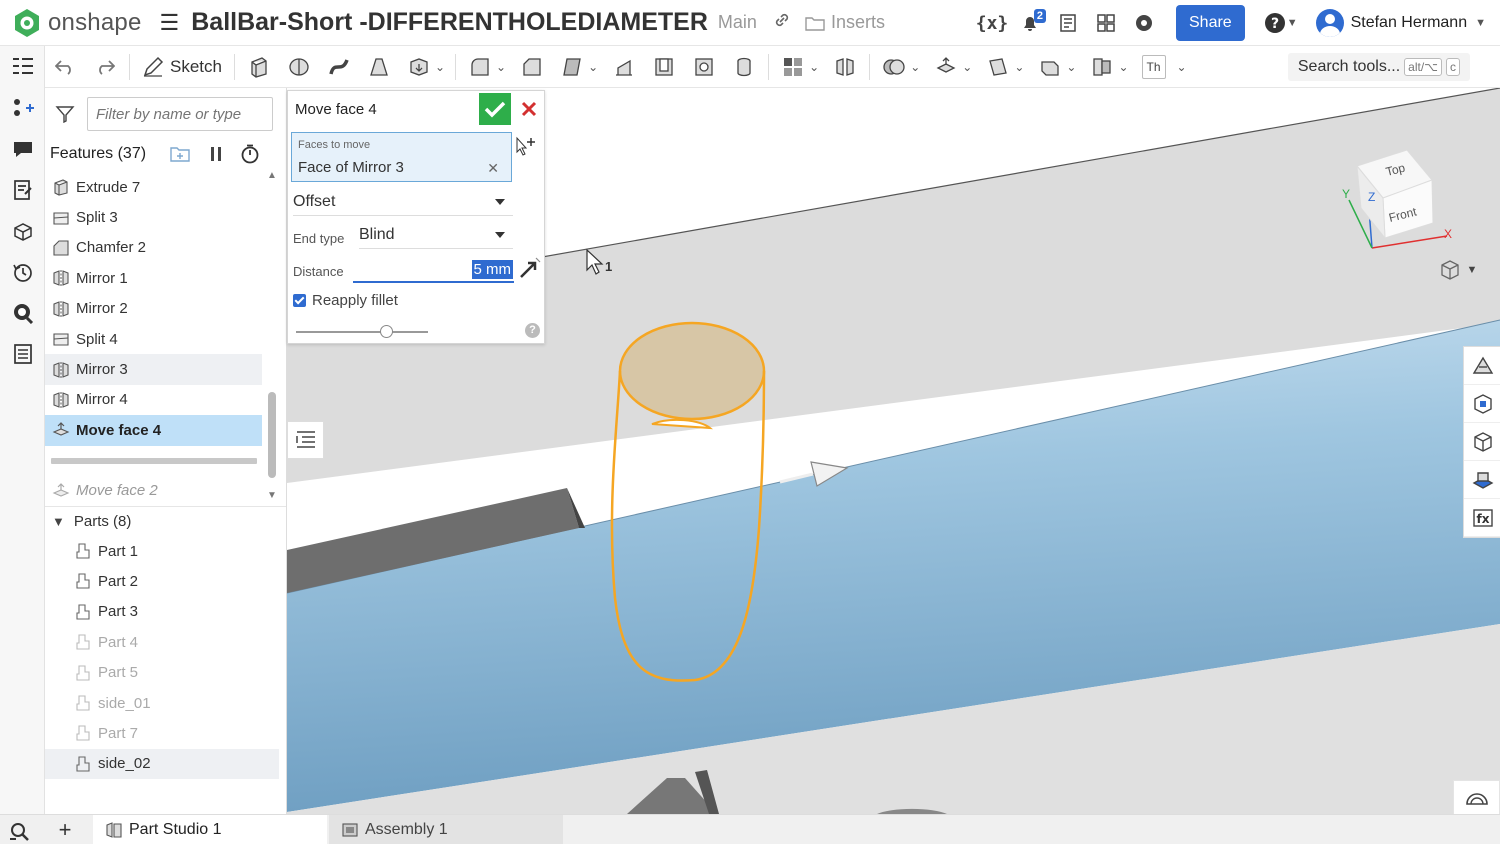 The width and height of the screenshot is (1500, 844). What do you see at coordinates (22, 271) in the screenshot?
I see `history-icon` at bounding box center [22, 271].